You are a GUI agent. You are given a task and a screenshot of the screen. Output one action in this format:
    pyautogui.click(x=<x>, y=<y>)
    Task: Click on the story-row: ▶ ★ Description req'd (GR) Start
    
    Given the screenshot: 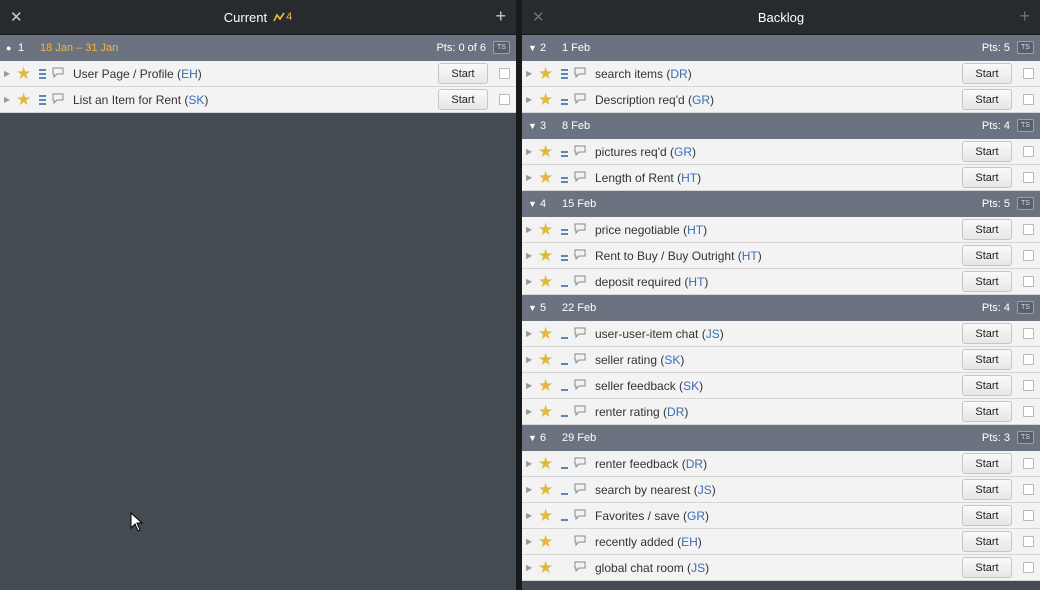 What is the action you would take?
    pyautogui.click(x=781, y=100)
    